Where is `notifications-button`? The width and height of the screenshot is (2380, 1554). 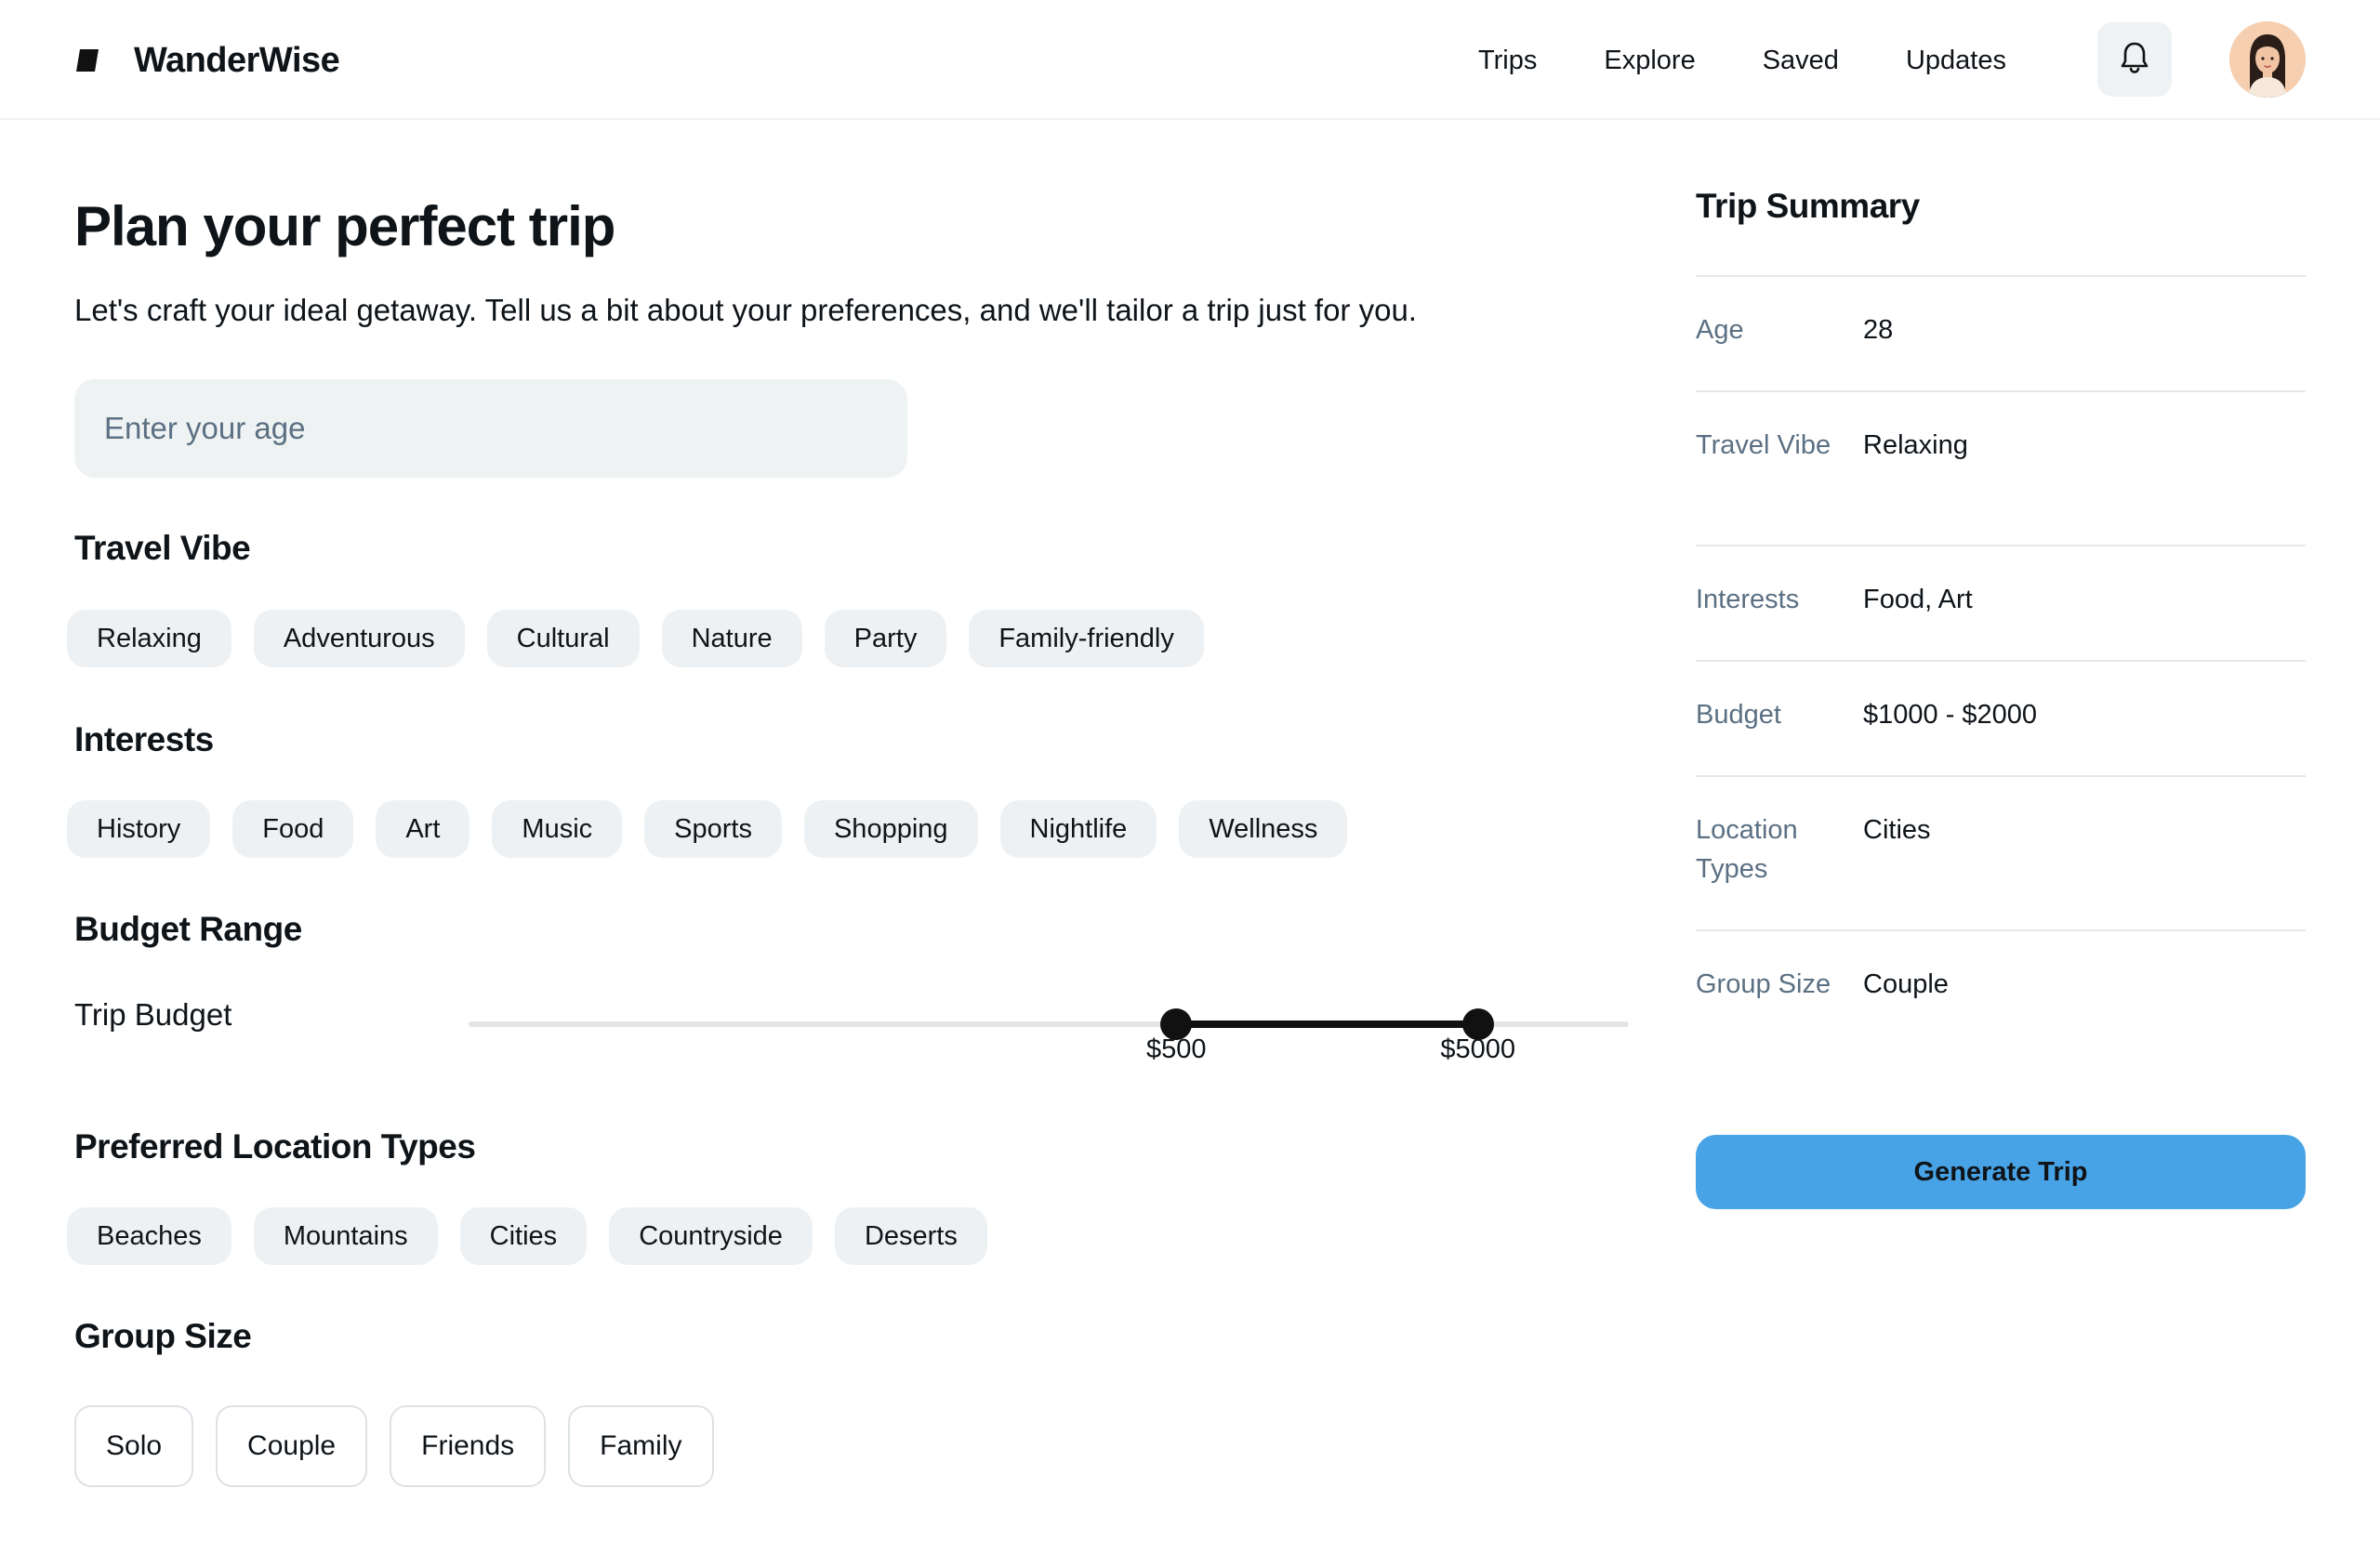
notifications-button is located at coordinates (2134, 59).